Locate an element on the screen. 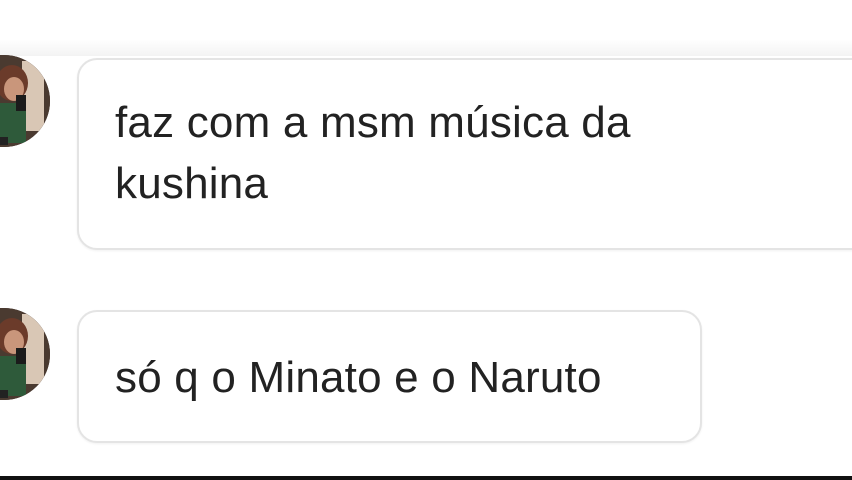 Image resolution: width=852 pixels, height=480 pixels. bottom-edge-bar is located at coordinates (426, 478).